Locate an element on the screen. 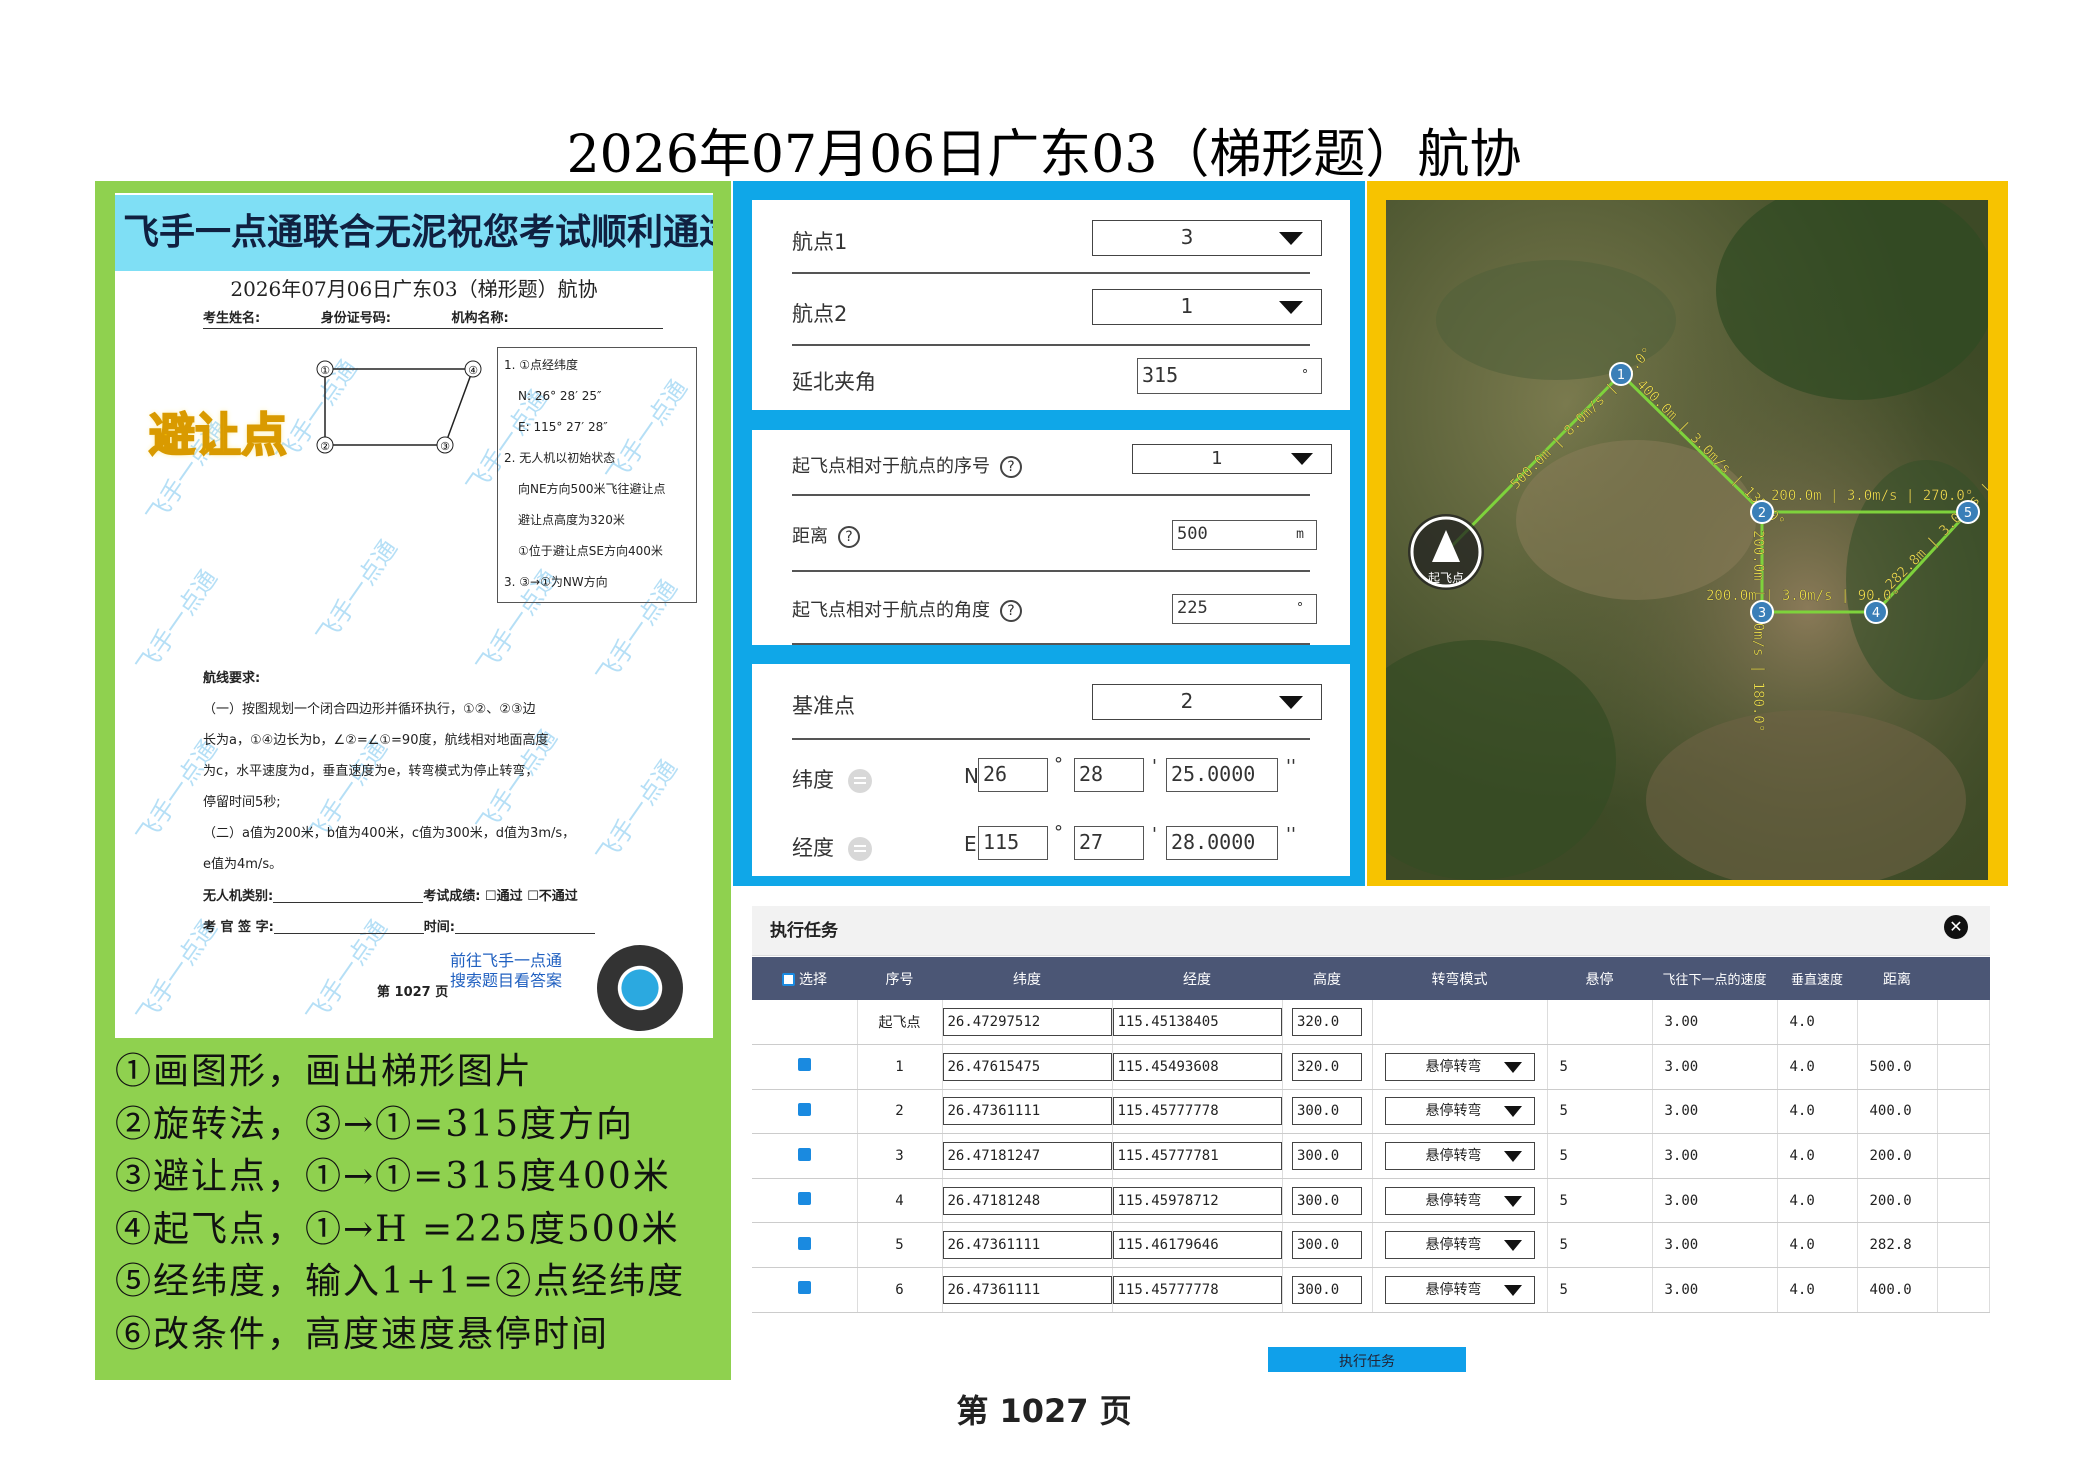 The width and height of the screenshot is (2088, 1476). exam-banner: 飞手一点通联合无泥祝您考试顺利通过 is located at coordinates (414, 233).